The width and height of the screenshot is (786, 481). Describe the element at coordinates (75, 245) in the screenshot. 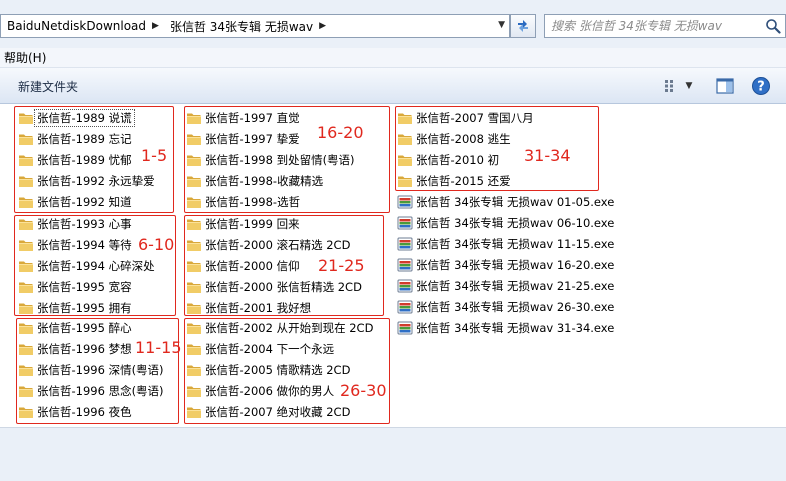

I see `folder-item: 张信哲-1994 等待` at that location.